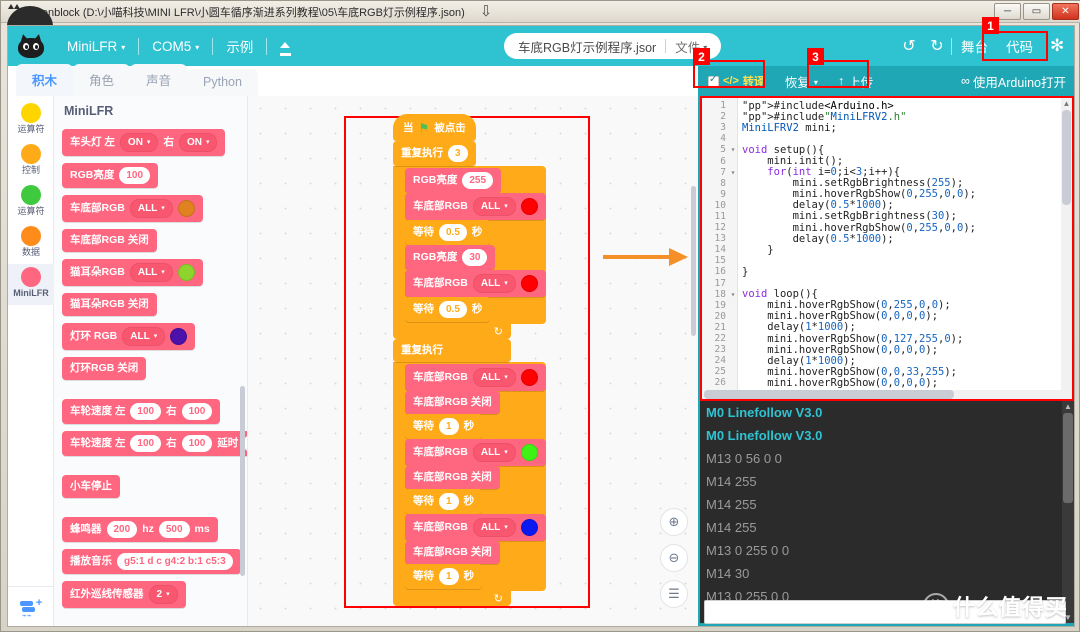 This screenshot has height=632, width=1080. Describe the element at coordinates (96, 46) in the screenshot. I see `device-selector: MiniLFR ▾` at that location.